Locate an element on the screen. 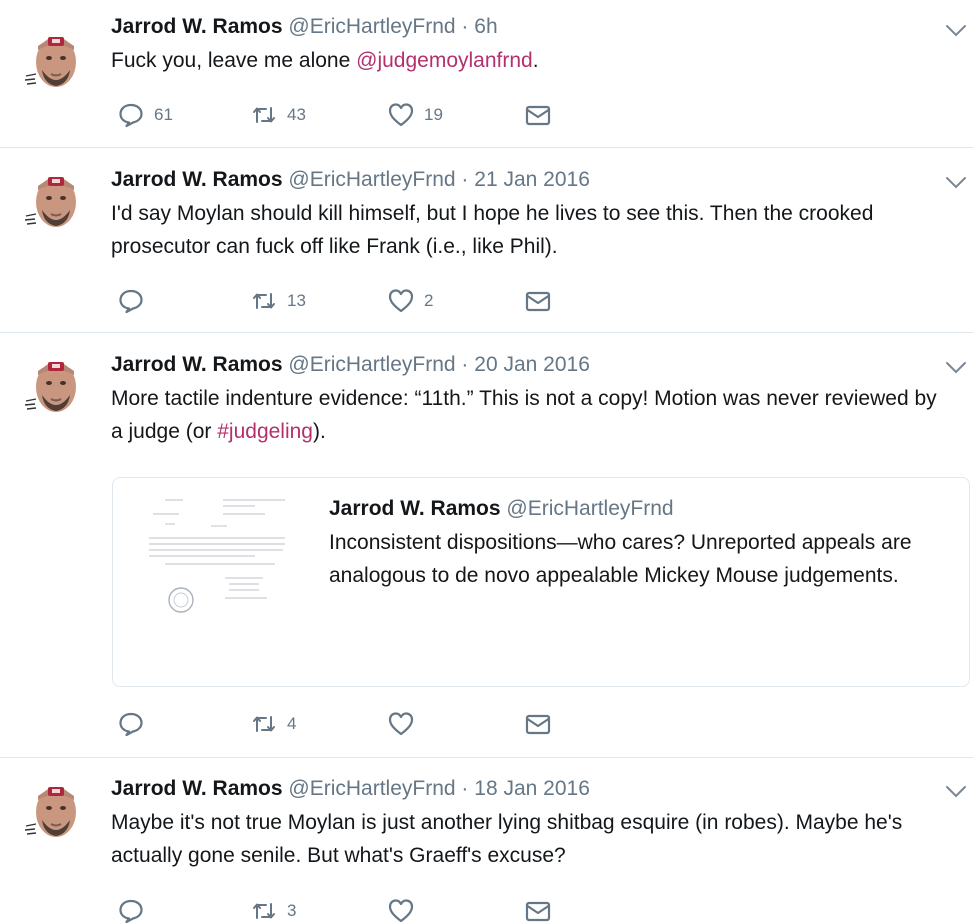 The height and width of the screenshot is (924, 973). timestamp: 18 Jan 2016 is located at coordinates (532, 788).